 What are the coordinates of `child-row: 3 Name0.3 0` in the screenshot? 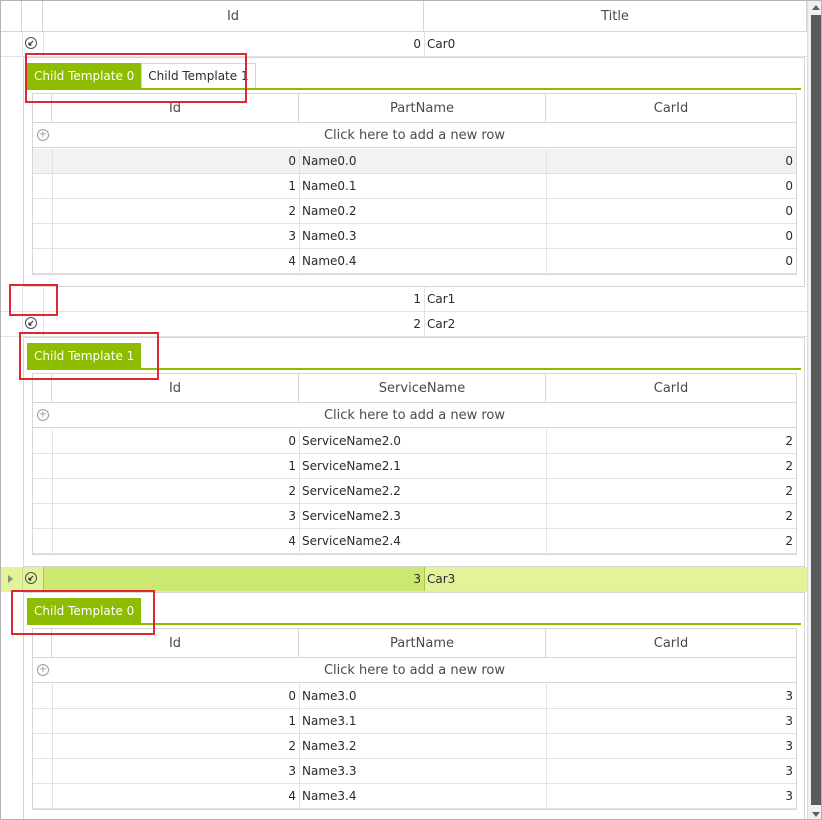 It's located at (414, 236).